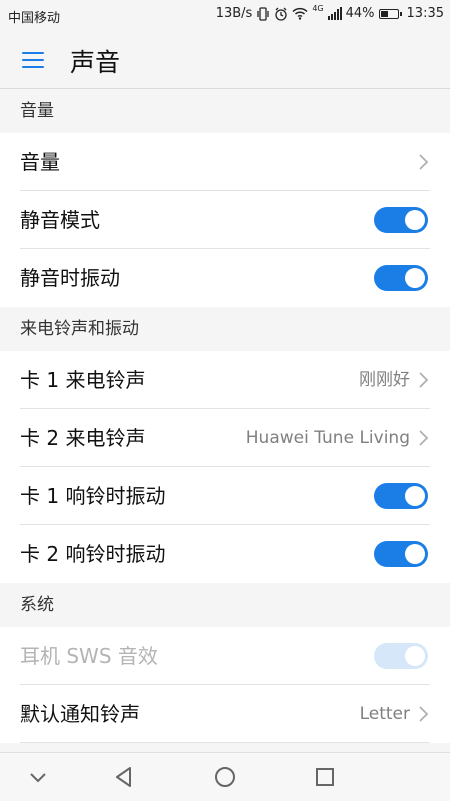 This screenshot has width=450, height=801. Describe the element at coordinates (40, 162) in the screenshot. I see `row-label: 音量` at that location.